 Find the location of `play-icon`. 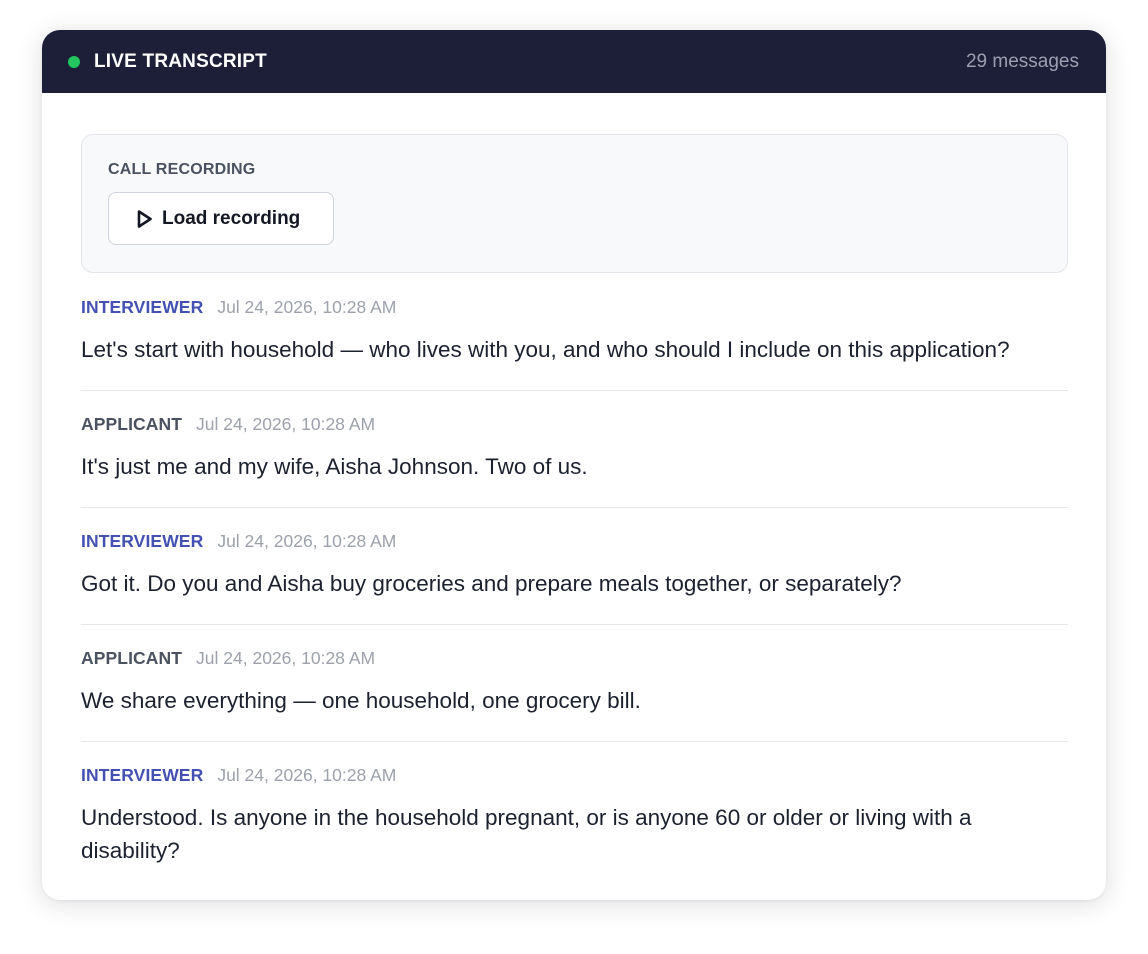

play-icon is located at coordinates (144, 218).